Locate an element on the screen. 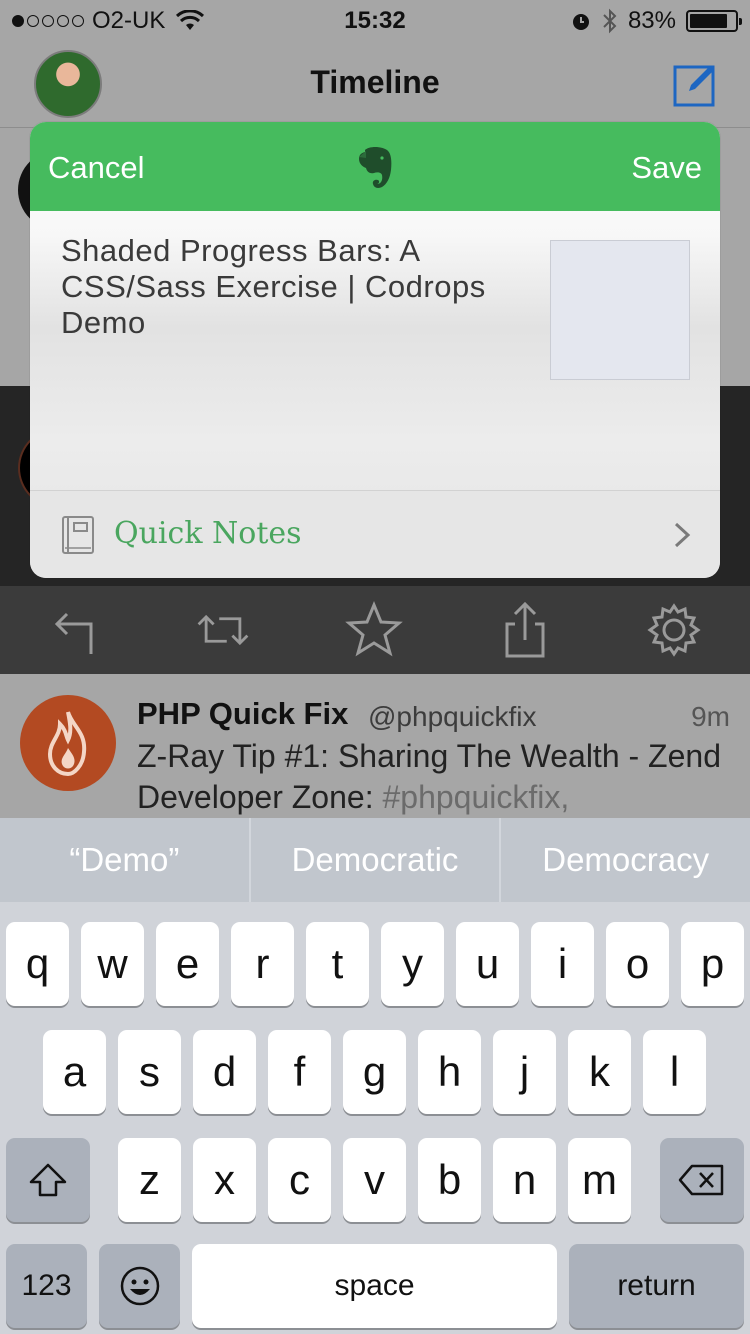 The width and height of the screenshot is (750, 1334). tweet-hashtag: #phpquickfix, is located at coordinates (475, 797).